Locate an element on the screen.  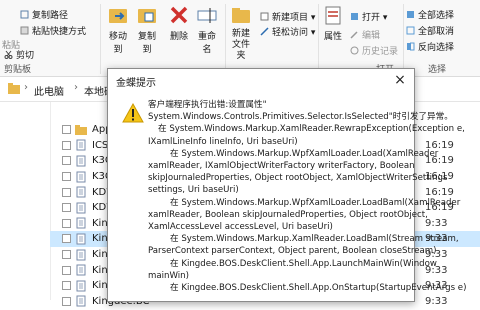
history-icon is located at coordinates (354, 50).